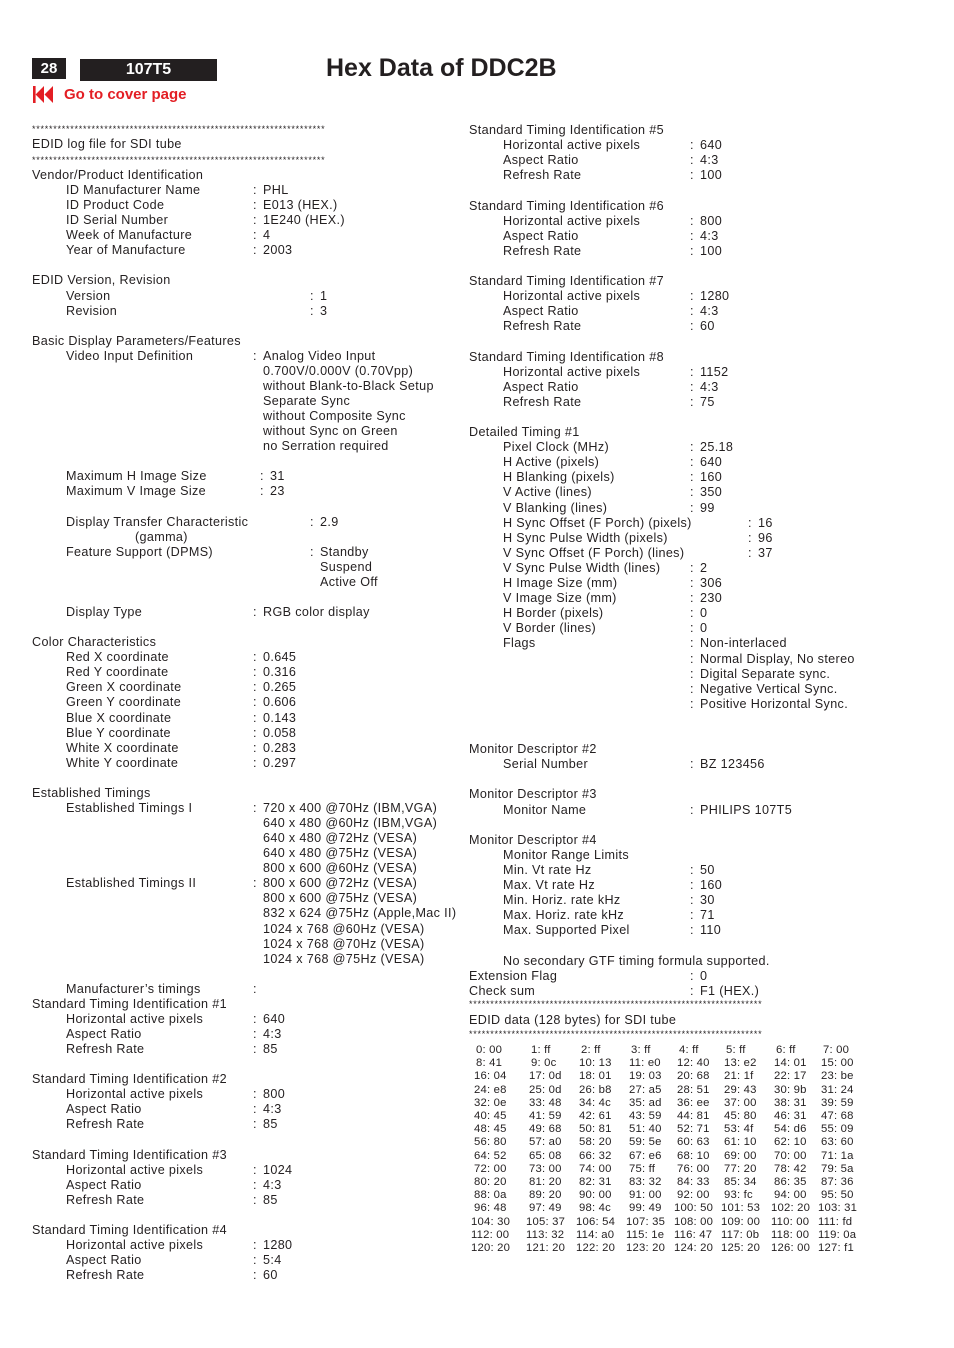 This screenshot has height=1348, width=954. I want to click on hex-byte: 81: 20, so click(545, 1182).